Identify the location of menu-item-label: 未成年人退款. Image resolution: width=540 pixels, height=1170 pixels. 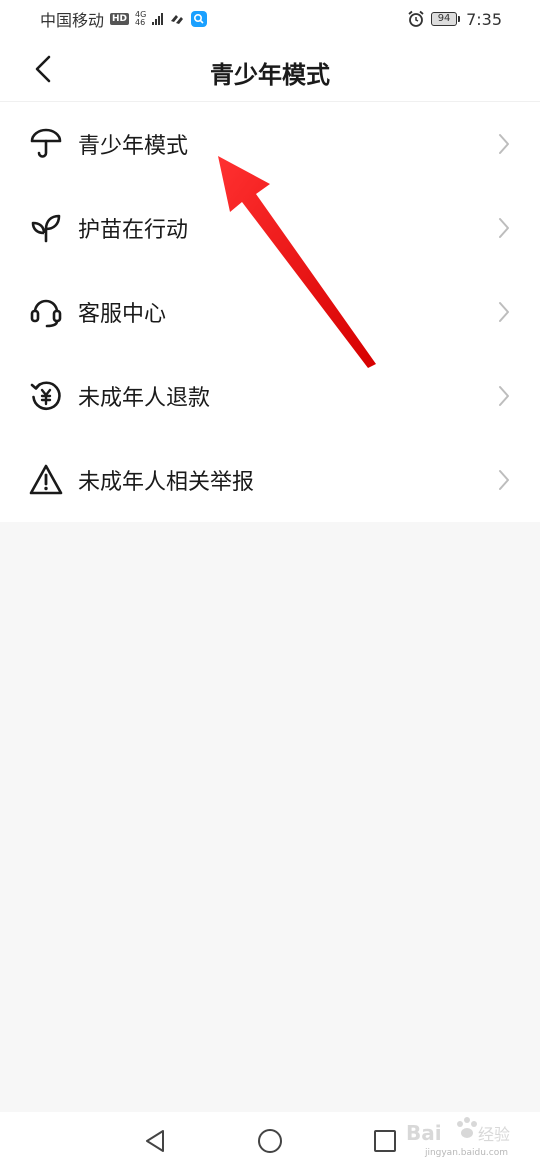
(144, 398).